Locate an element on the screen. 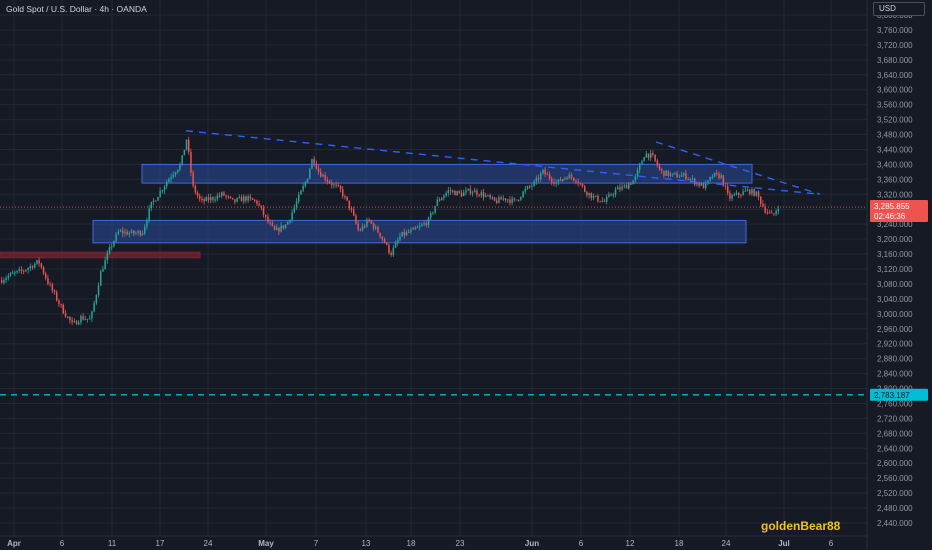 Image resolution: width=932 pixels, height=550 pixels. price-tick-label: 2,920.000 is located at coordinates (895, 344).